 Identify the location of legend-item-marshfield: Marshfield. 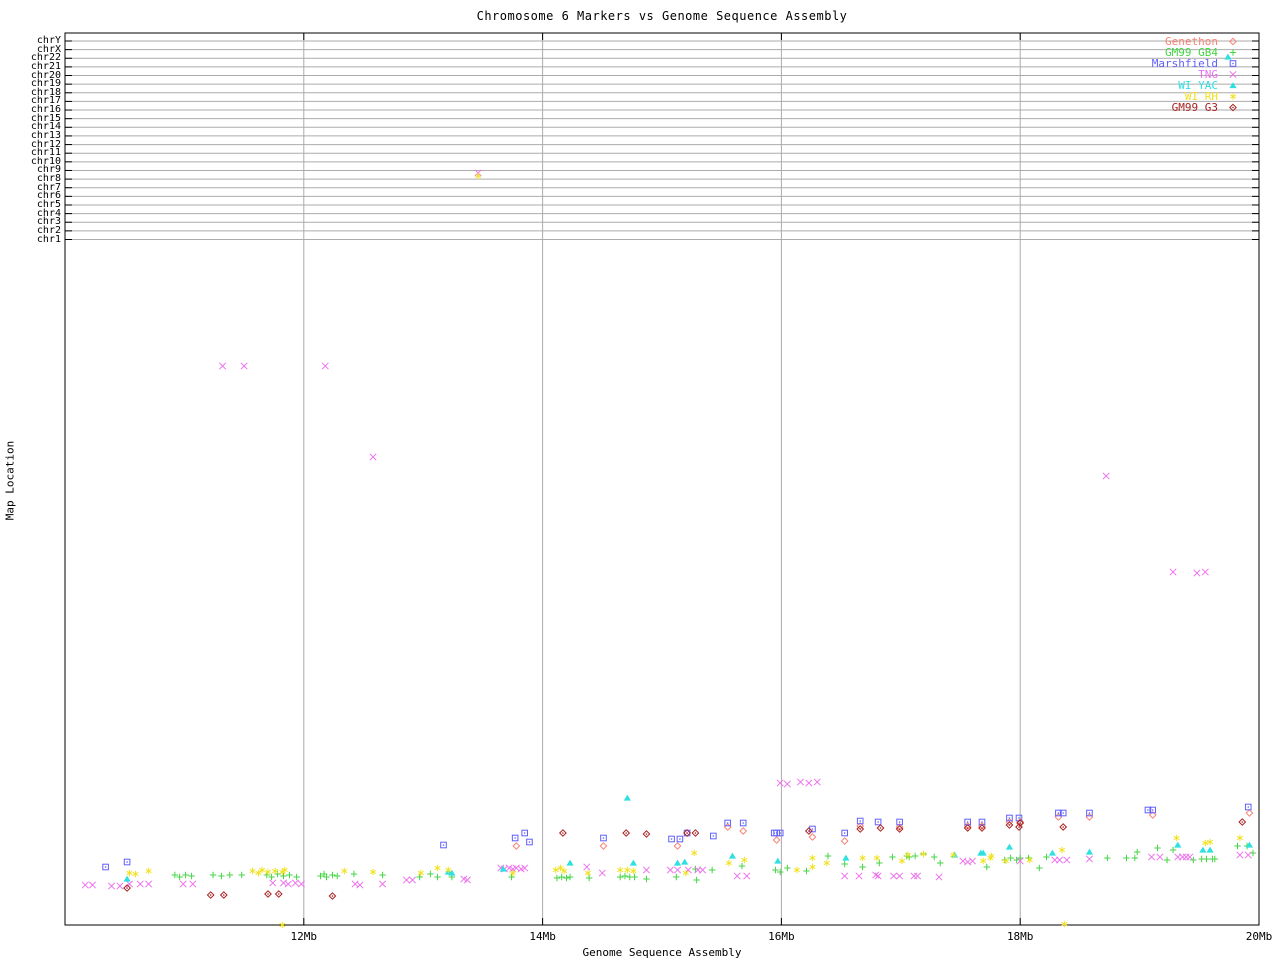
(1174, 63).